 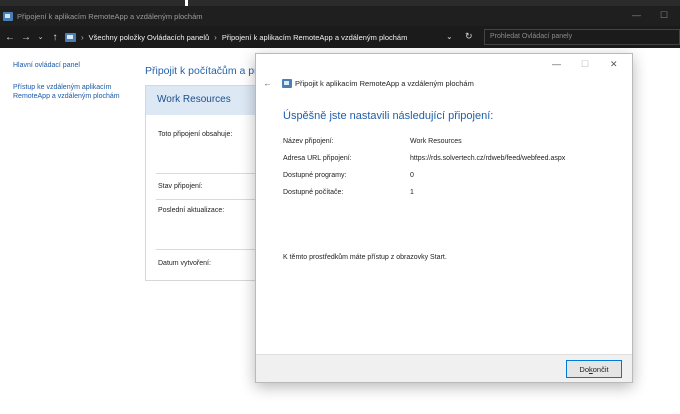 What do you see at coordinates (180, 186) in the screenshot?
I see `status-label: Stav připojení:` at bounding box center [180, 186].